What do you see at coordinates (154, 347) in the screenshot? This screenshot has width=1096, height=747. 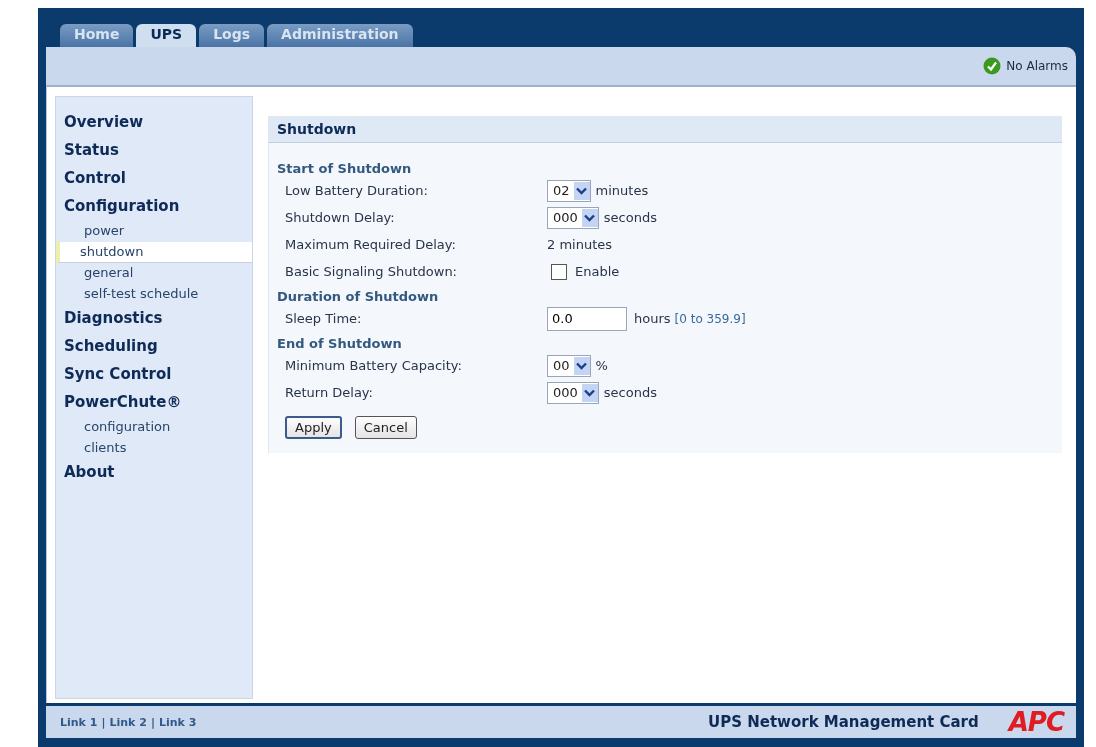 I see `sidebar-item: Scheduling` at bounding box center [154, 347].